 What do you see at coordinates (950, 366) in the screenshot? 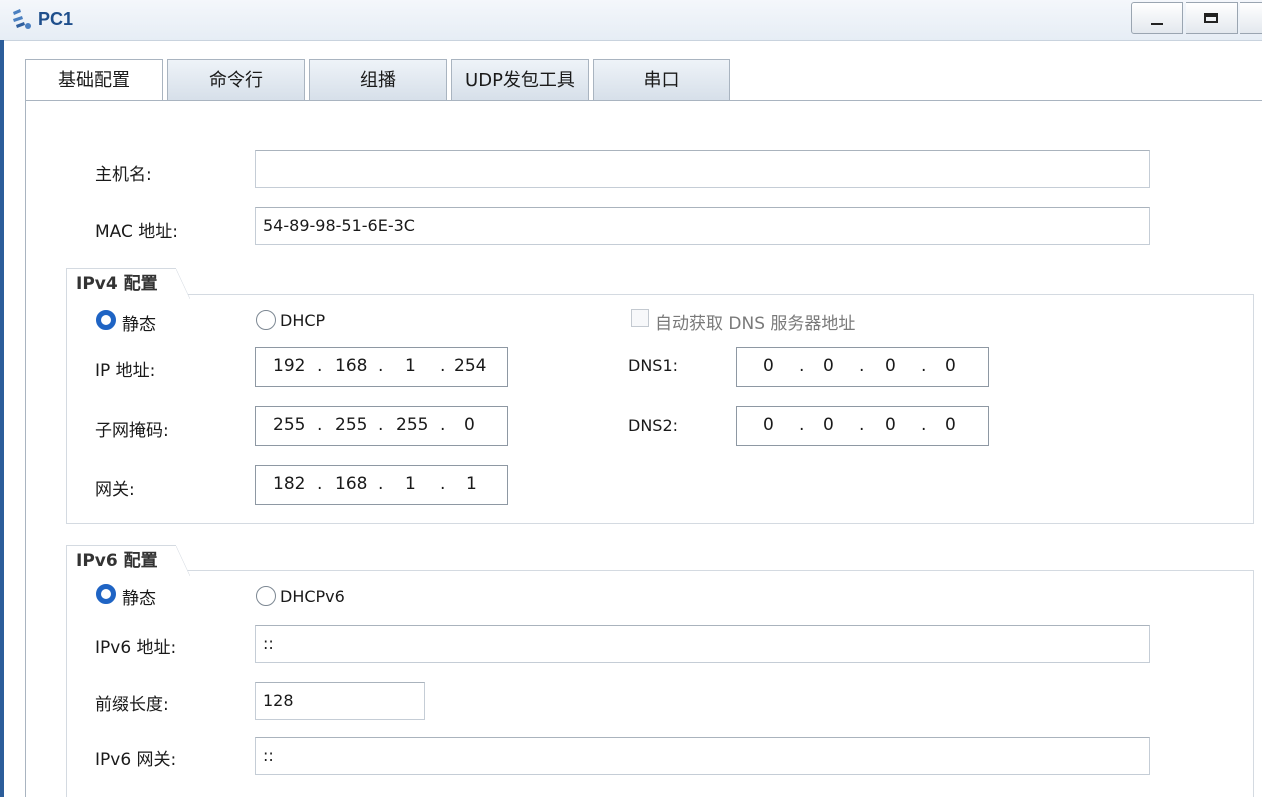
I see `dns1-octet-4: 0` at bounding box center [950, 366].